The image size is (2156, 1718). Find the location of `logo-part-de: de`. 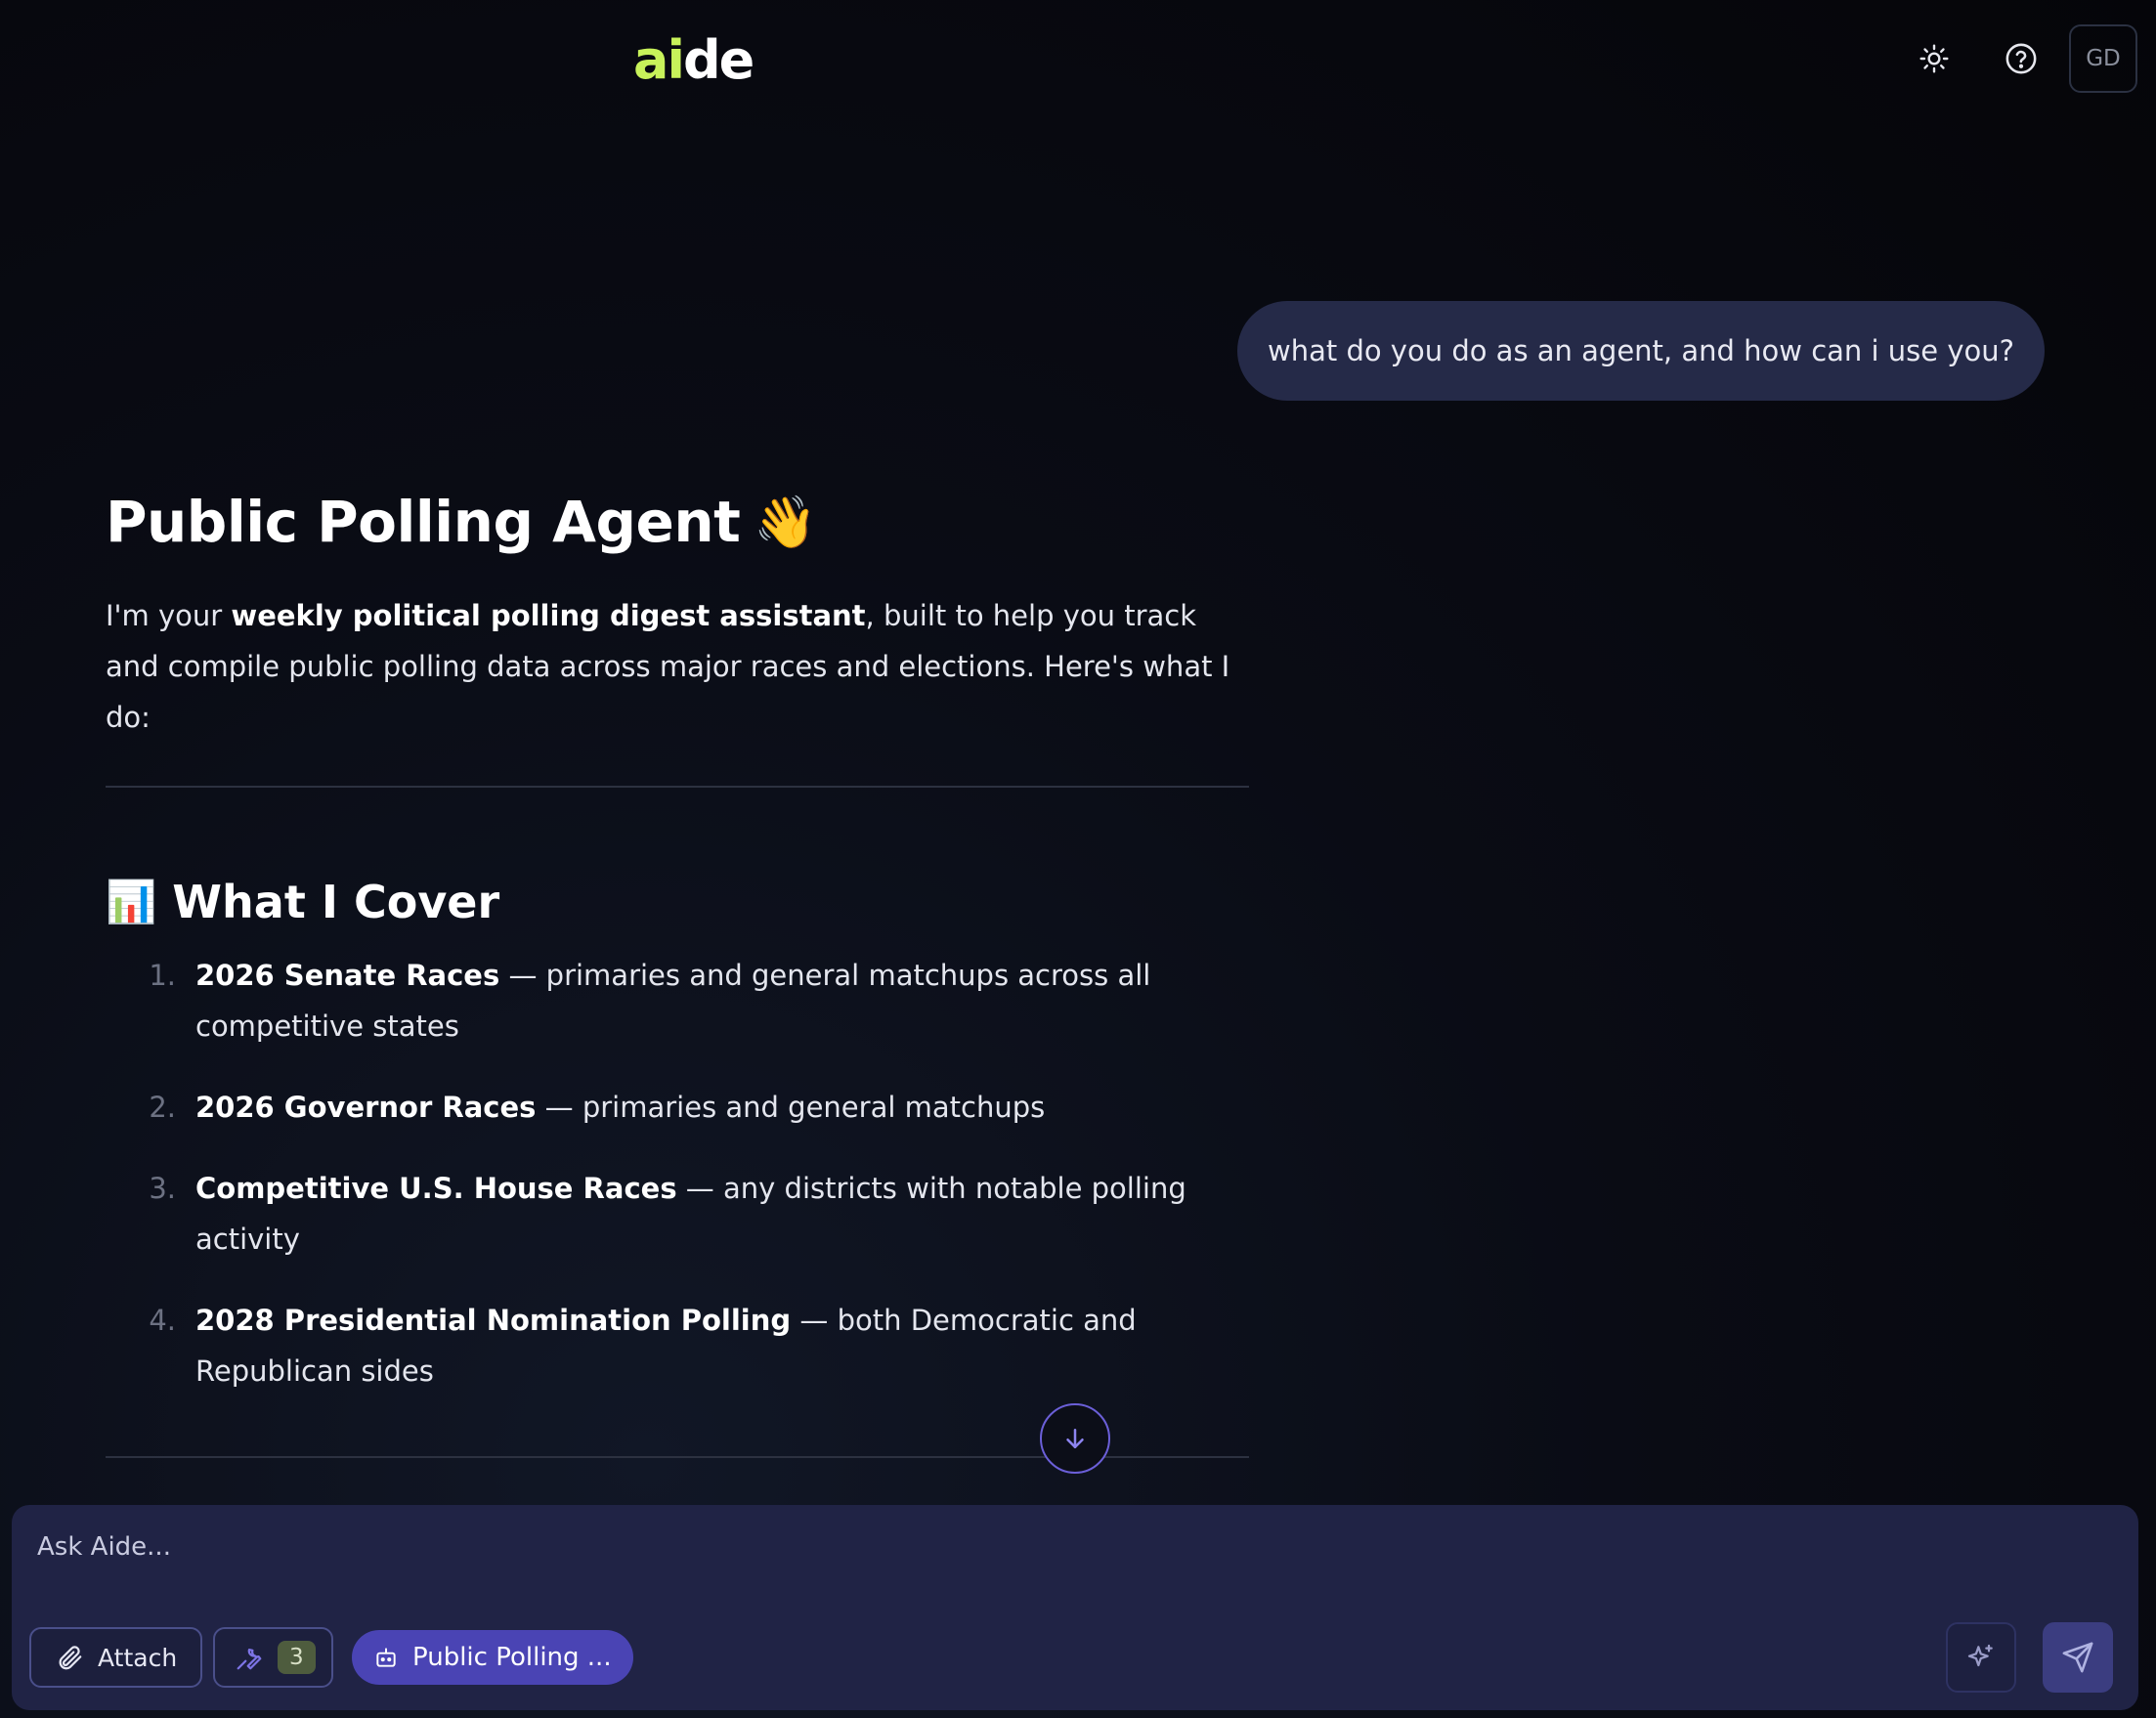

logo-part-de: de is located at coordinates (718, 60).